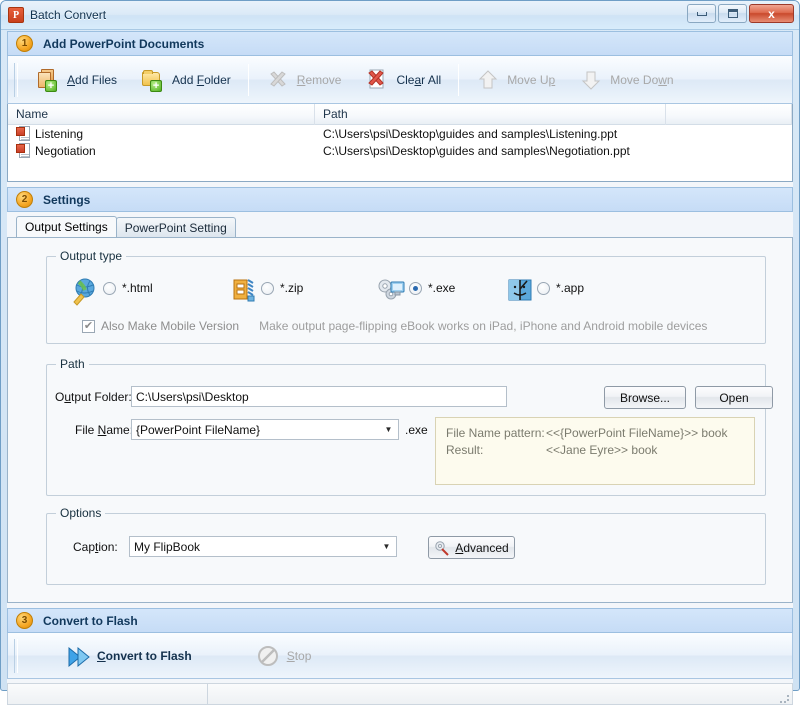  What do you see at coordinates (198, 429) in the screenshot?
I see `file-name-value: {PowerPoint FileName}` at bounding box center [198, 429].